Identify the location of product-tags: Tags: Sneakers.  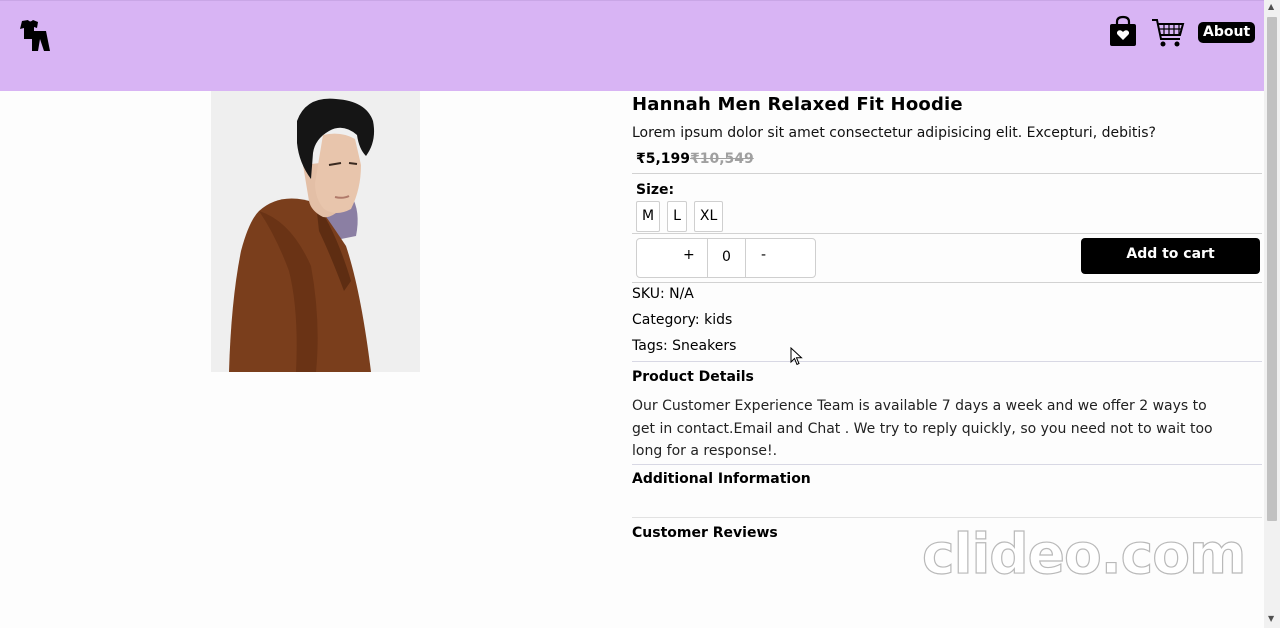
(684, 346).